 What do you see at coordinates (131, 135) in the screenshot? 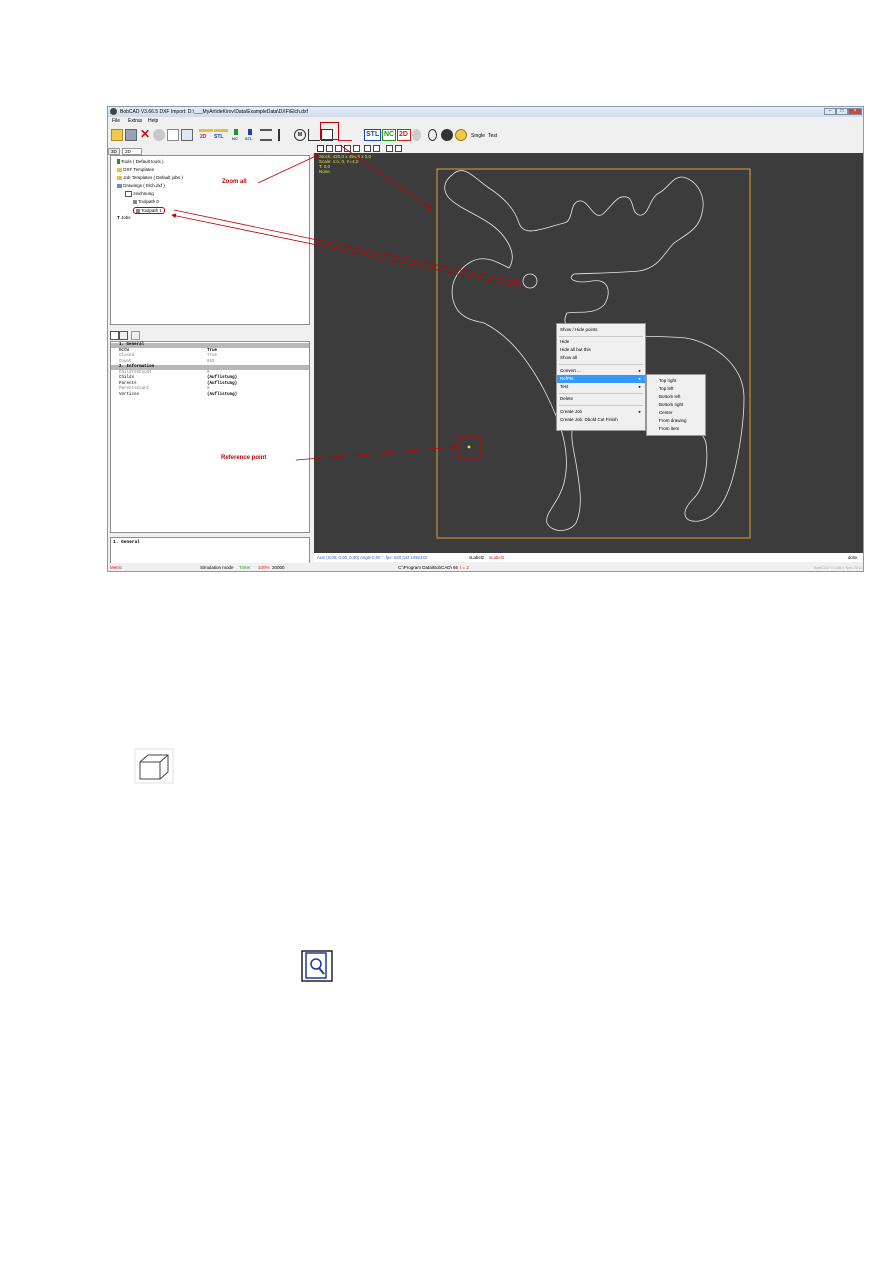
I see `save-icon` at bounding box center [131, 135].